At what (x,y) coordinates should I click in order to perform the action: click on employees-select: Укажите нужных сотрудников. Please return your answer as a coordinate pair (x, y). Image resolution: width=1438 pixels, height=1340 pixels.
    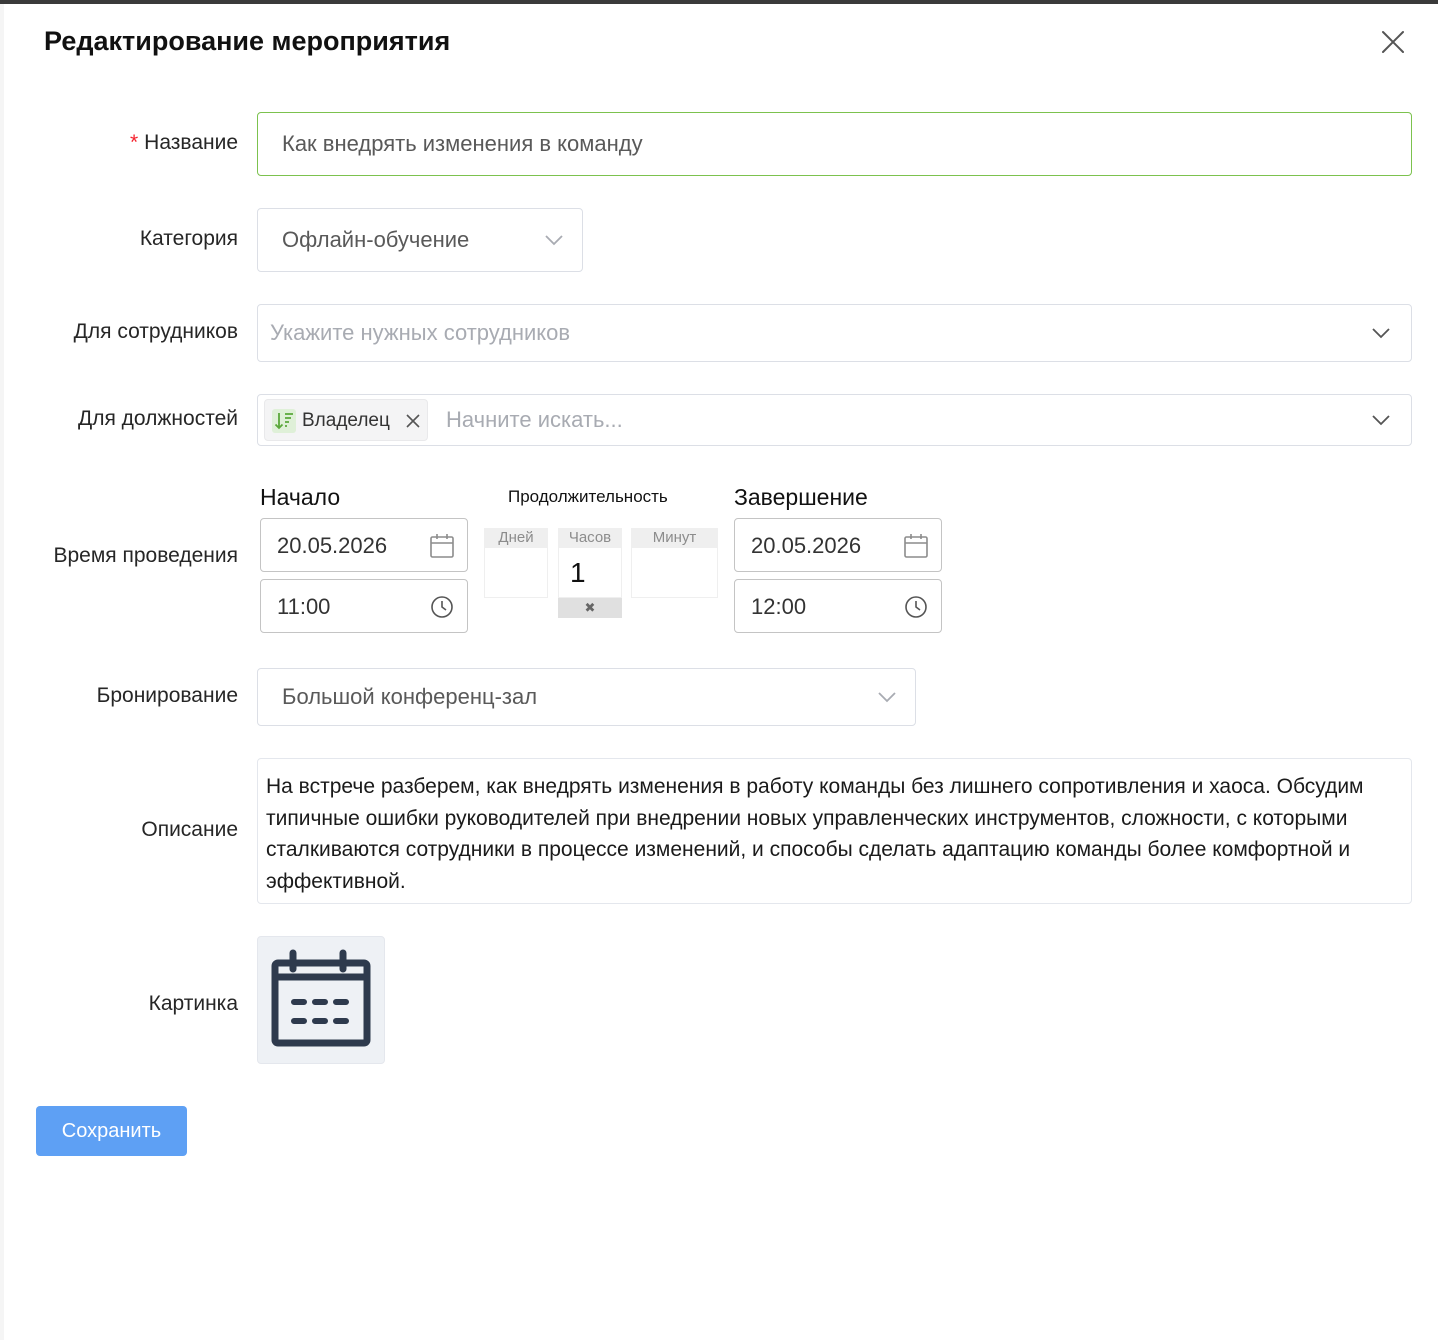
    Looking at the image, I should click on (834, 333).